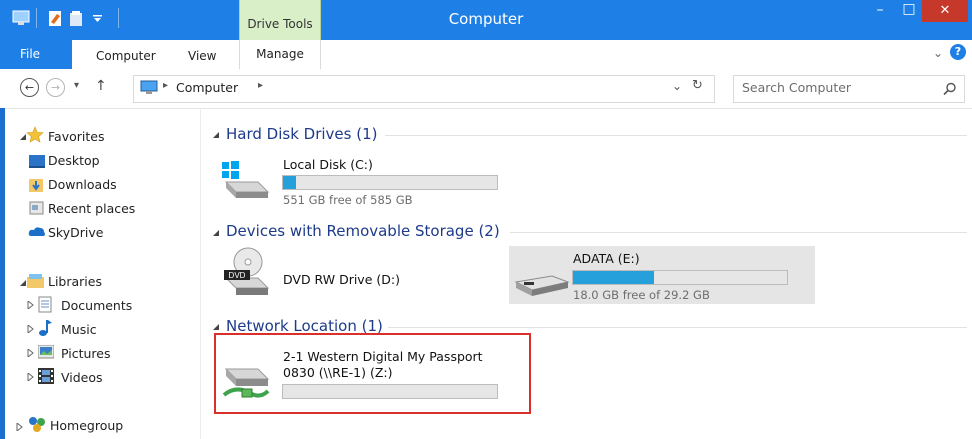  What do you see at coordinates (29, 87) in the screenshot?
I see `back-button: ←` at bounding box center [29, 87].